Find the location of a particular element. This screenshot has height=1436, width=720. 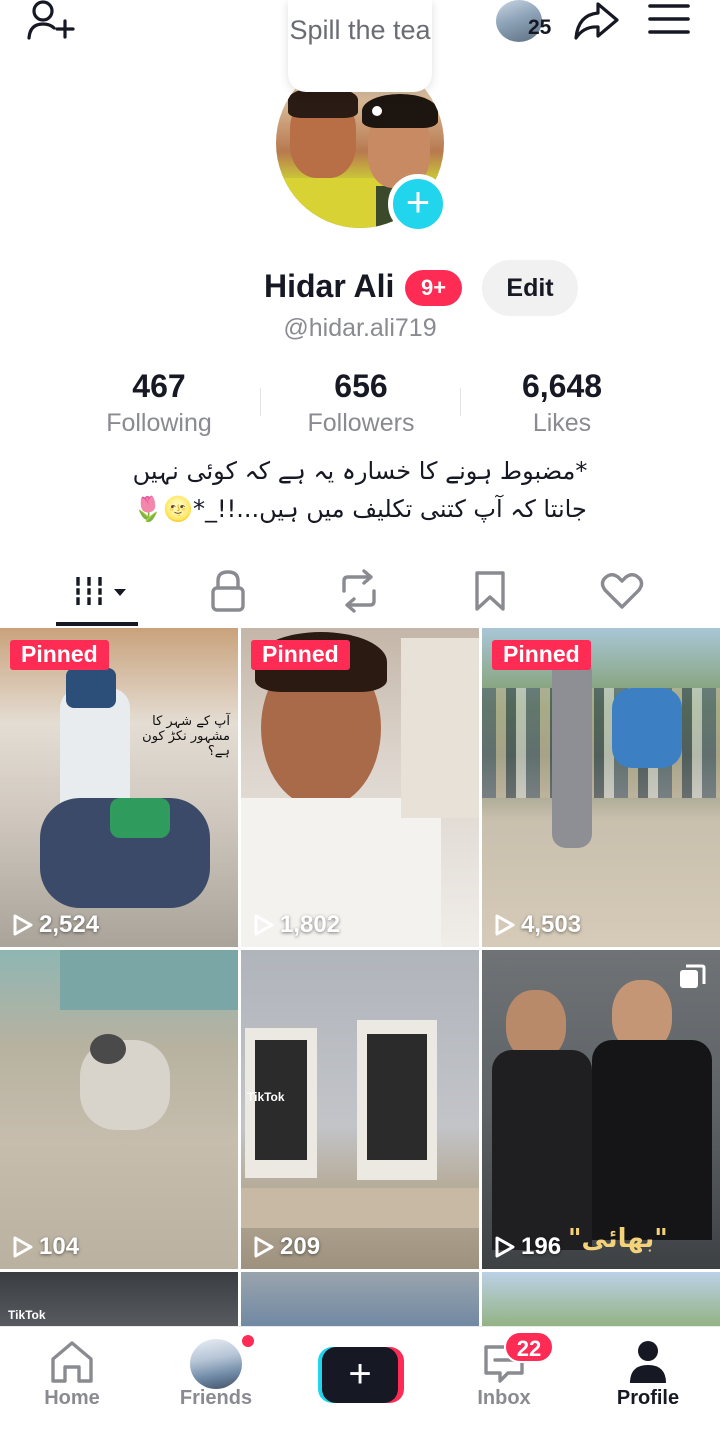

home-icon is located at coordinates (72, 1362).